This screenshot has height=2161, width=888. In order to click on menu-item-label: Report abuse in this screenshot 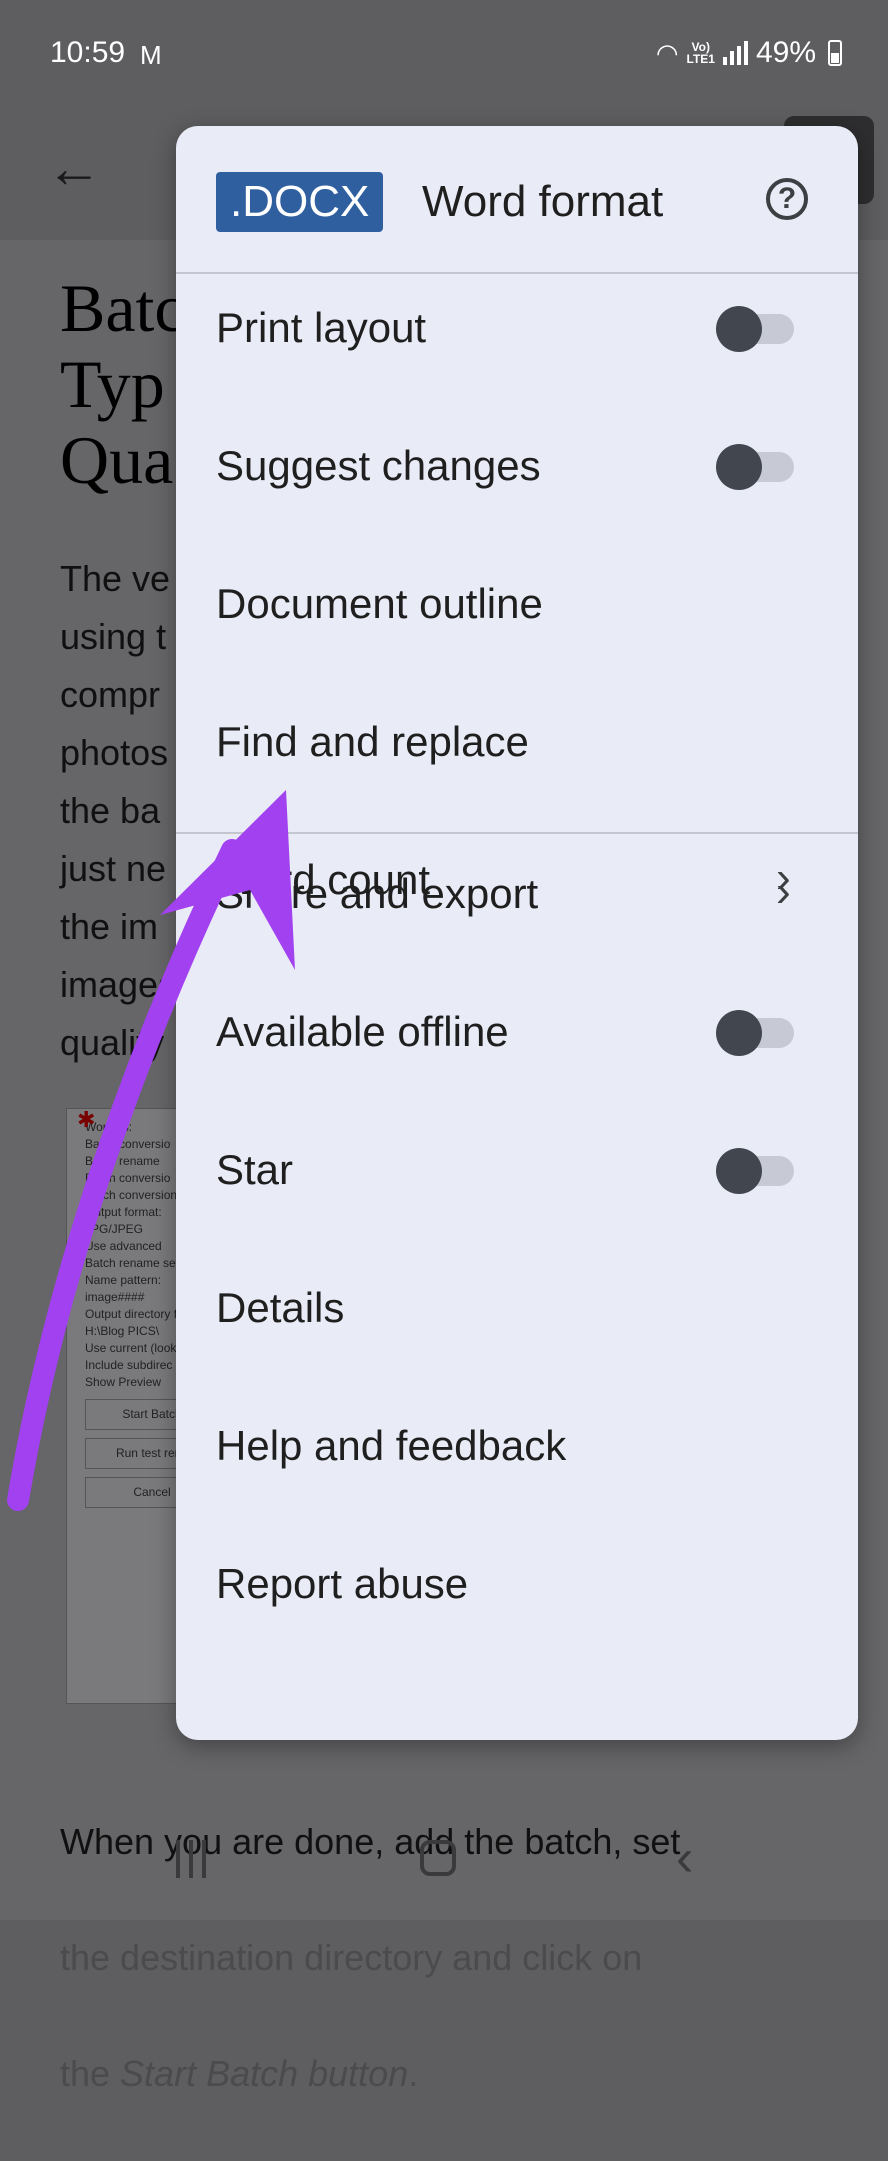, I will do `click(342, 1583)`.